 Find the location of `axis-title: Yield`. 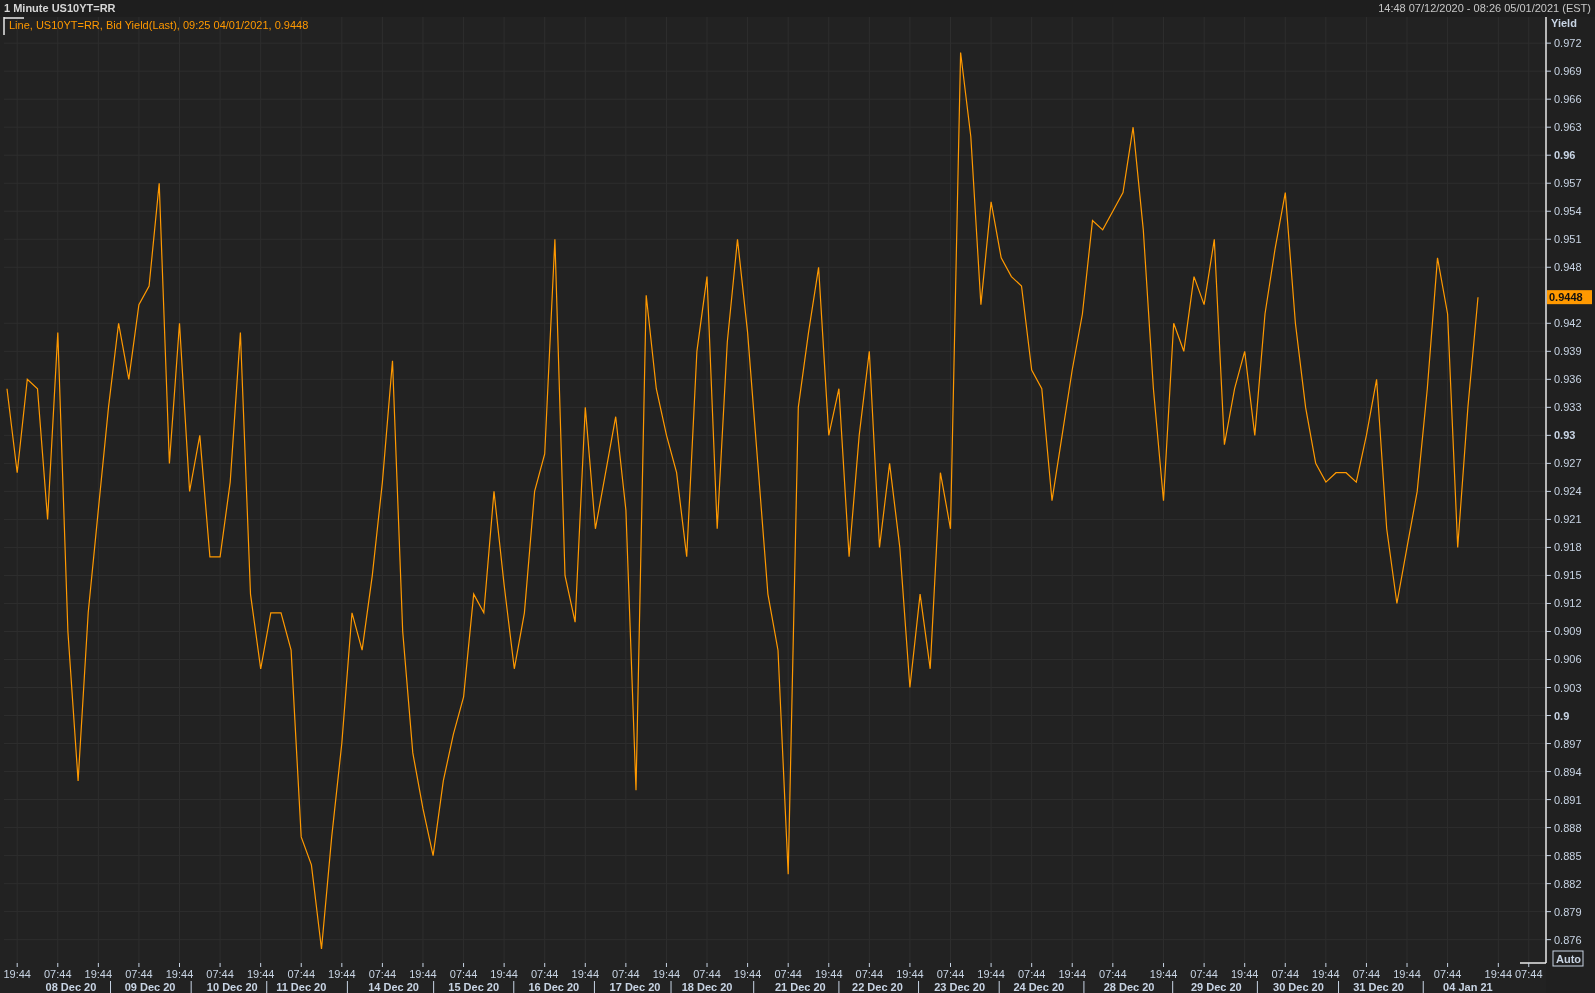

axis-title: Yield is located at coordinates (1564, 23).